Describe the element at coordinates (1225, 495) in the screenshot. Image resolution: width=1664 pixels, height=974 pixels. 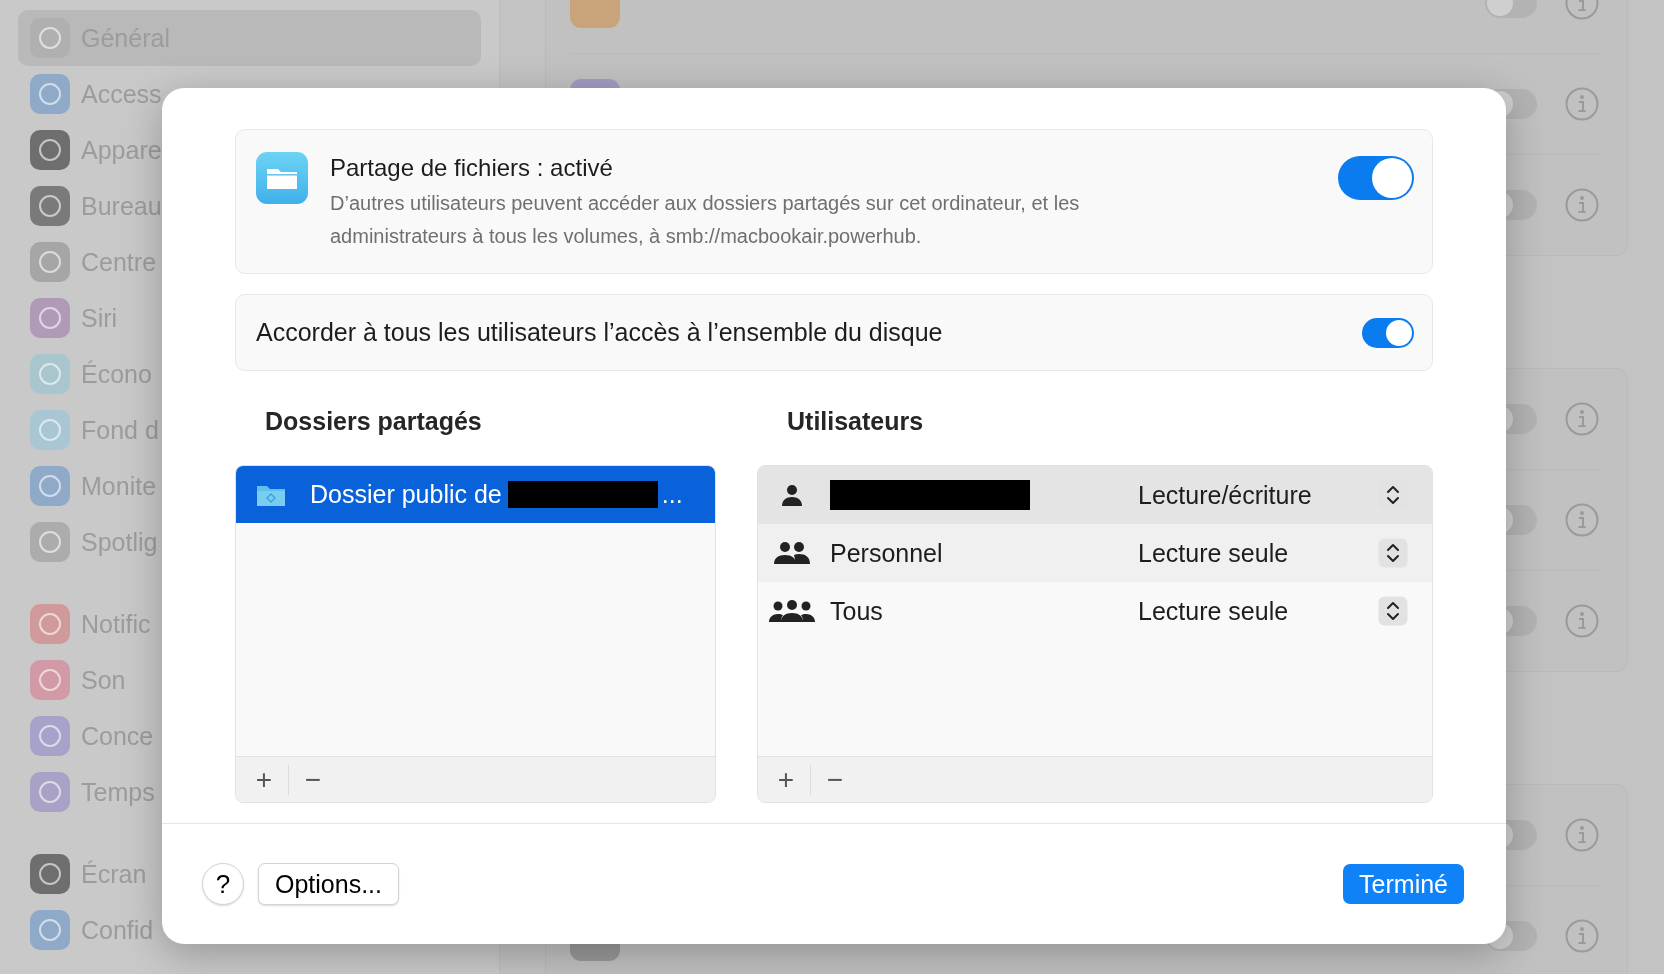
I see `permission-label: Lecture/écriture` at that location.